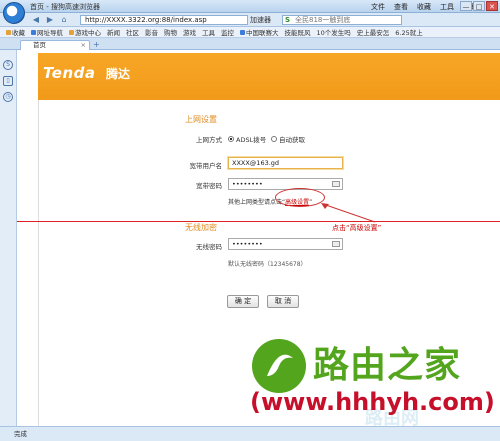 This screenshot has height=441, width=500. I want to click on close-tab-icon: ×, so click(83, 45).